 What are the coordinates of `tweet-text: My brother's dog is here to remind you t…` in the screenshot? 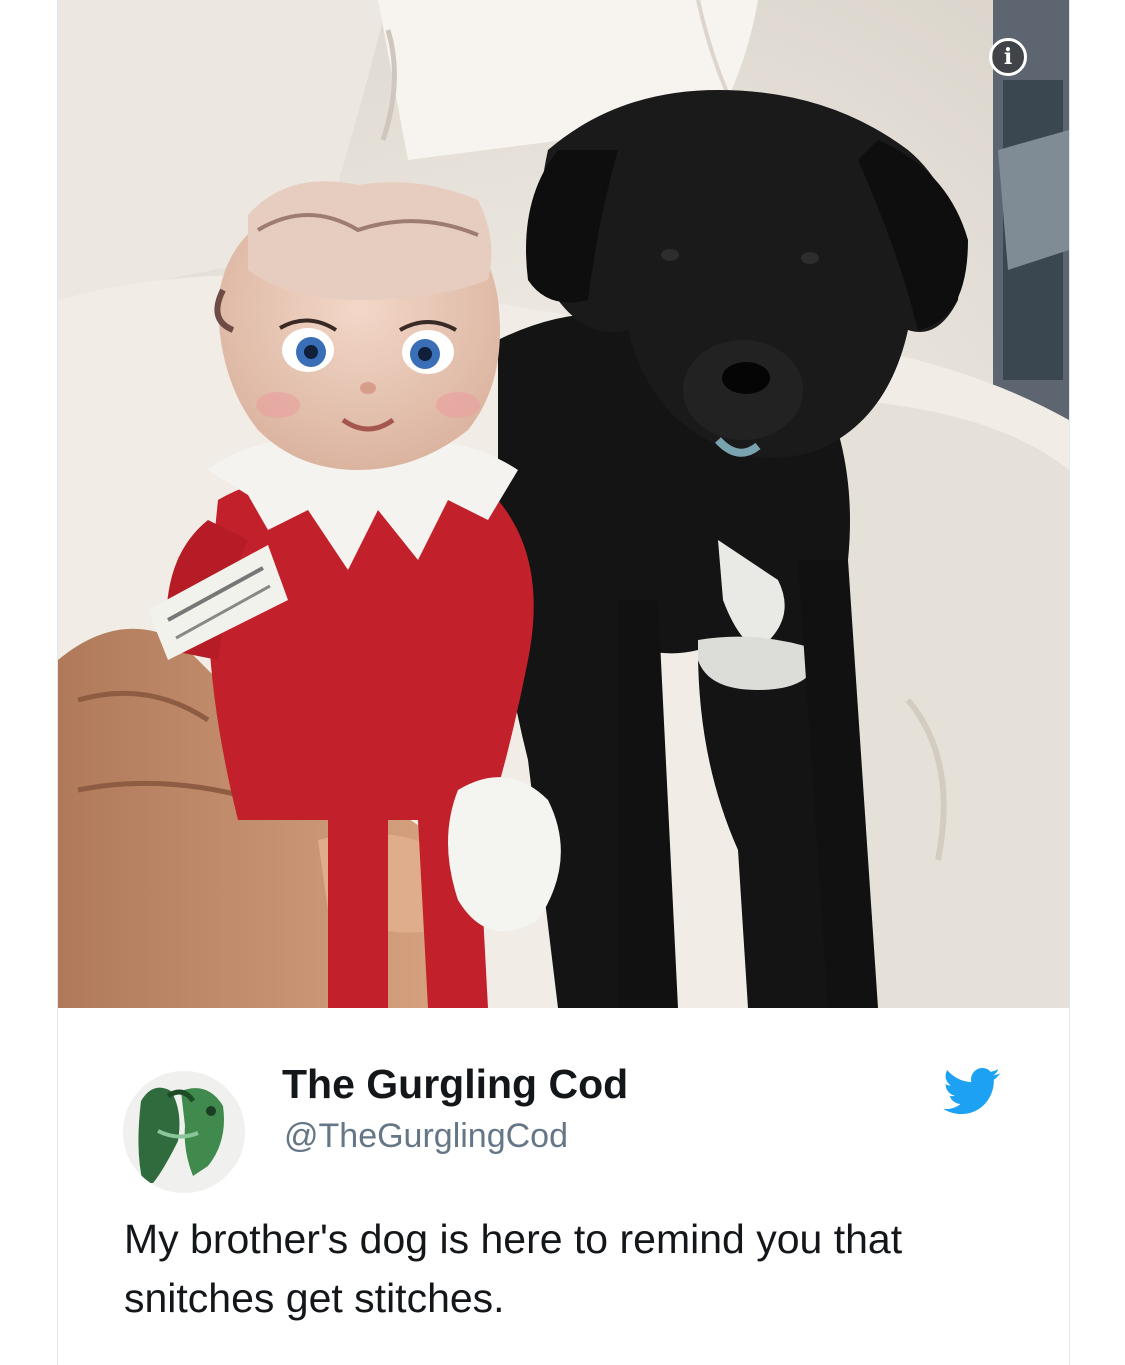 It's located at (513, 1268).